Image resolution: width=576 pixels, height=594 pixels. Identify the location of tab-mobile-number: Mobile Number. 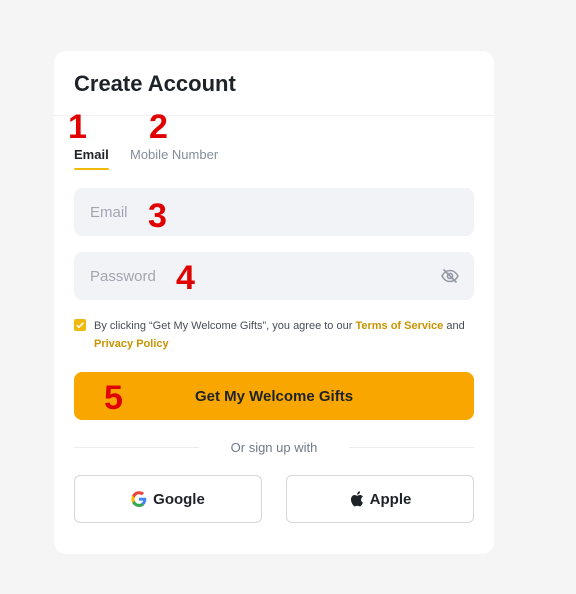
(174, 154).